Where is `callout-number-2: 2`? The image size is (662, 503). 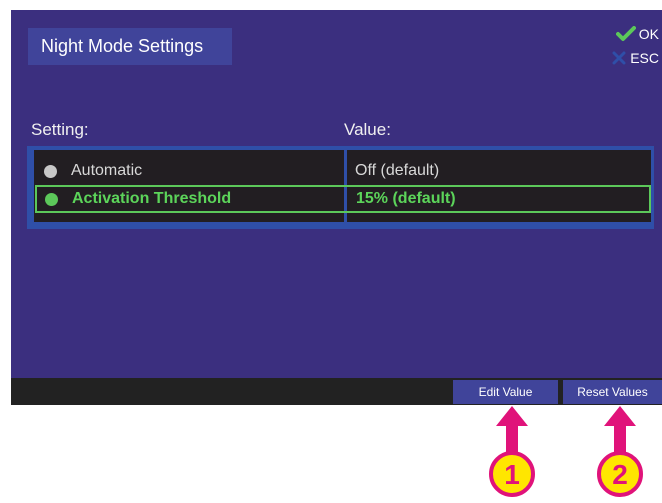
callout-number-2: 2 is located at coordinates (620, 474).